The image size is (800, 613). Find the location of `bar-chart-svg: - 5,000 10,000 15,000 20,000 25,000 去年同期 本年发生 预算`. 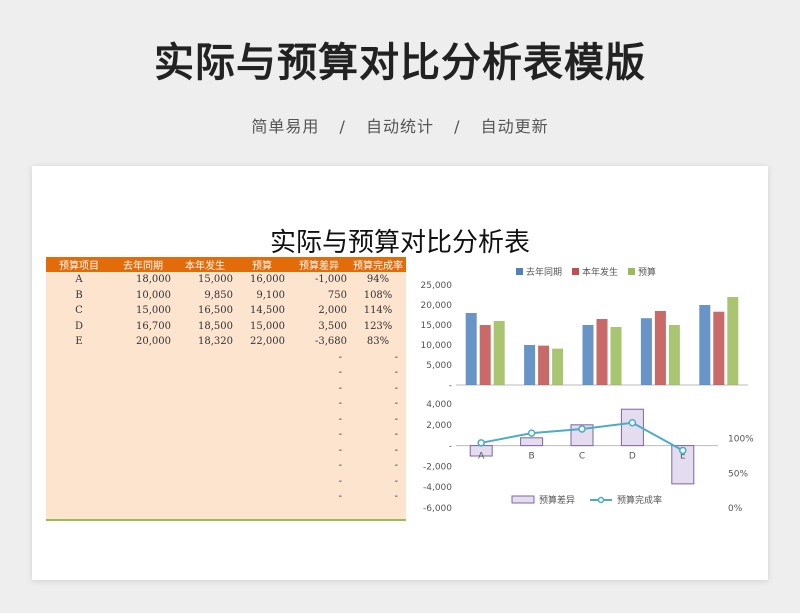

bar-chart-svg: - 5,000 10,000 15,000 20,000 25,000 去年同期 本年发生 预算 is located at coordinates (584, 328).